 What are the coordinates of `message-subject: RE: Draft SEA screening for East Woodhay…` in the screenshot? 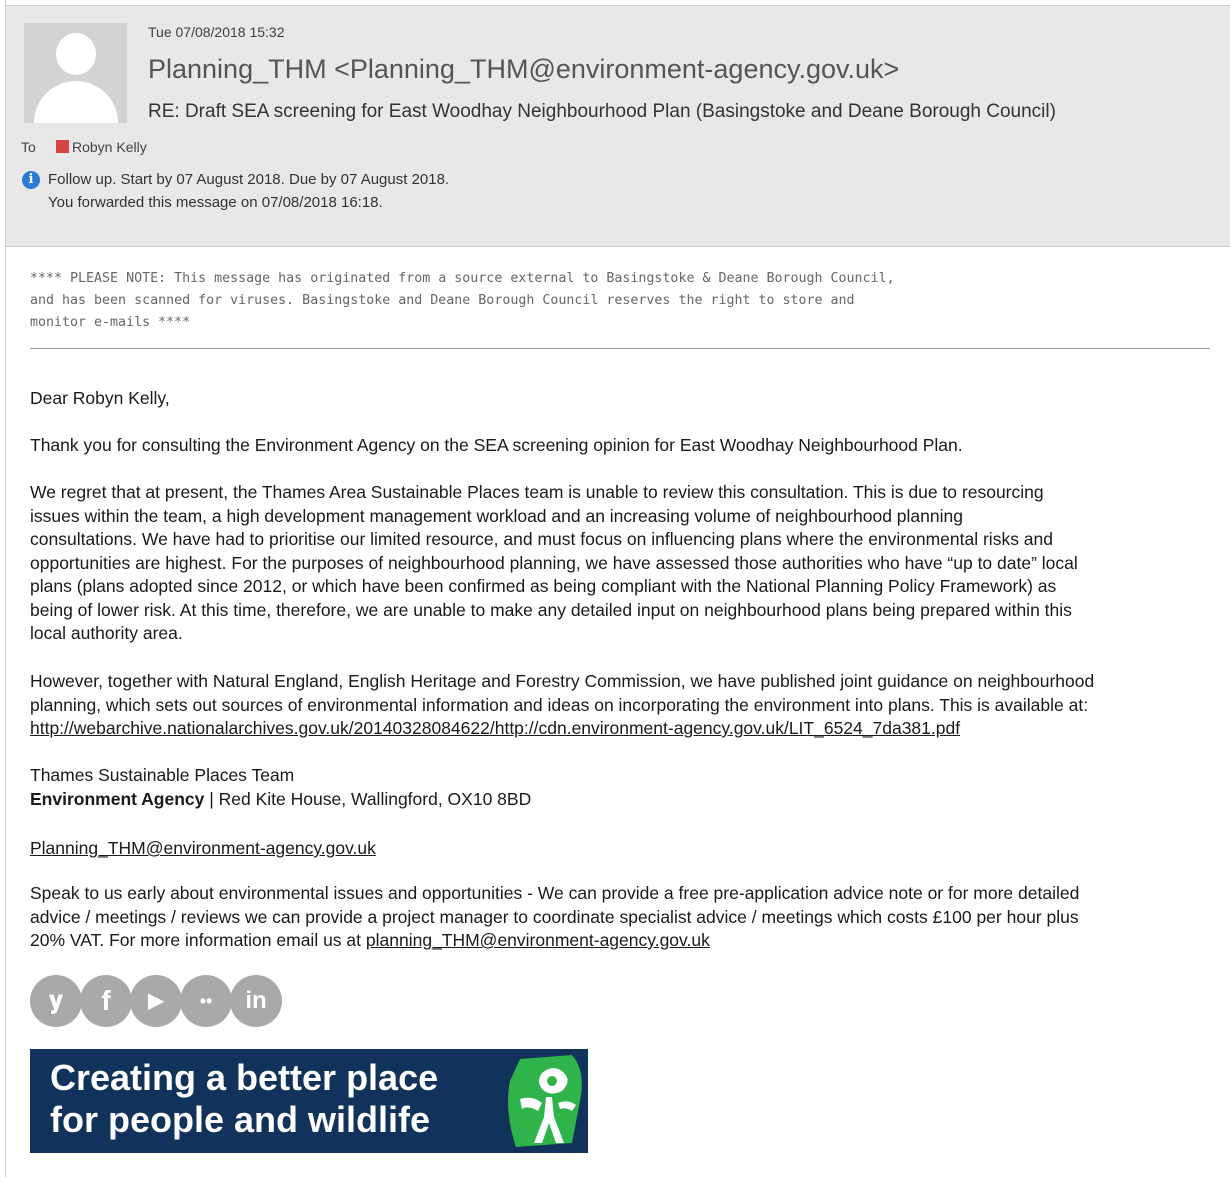 It's located at (602, 111).